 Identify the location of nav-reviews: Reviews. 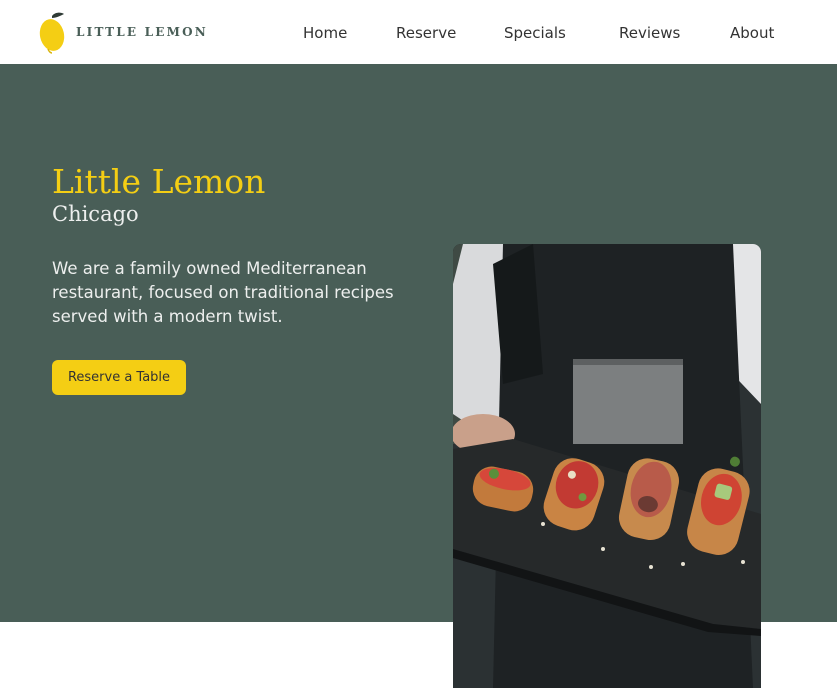
(649, 33).